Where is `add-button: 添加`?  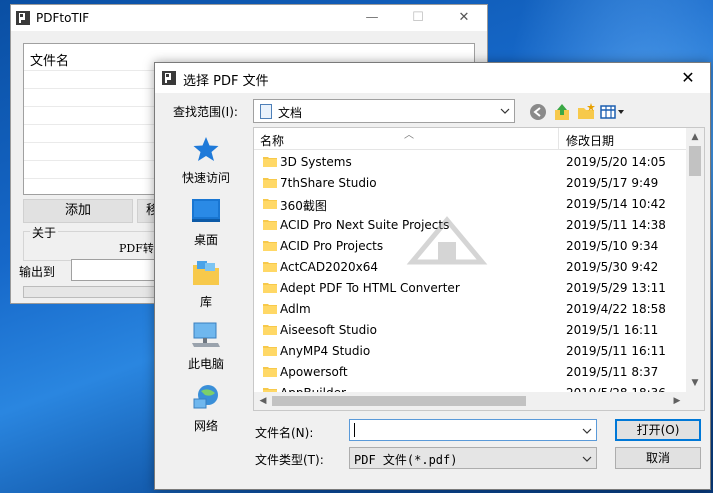
add-button: 添加 is located at coordinates (78, 211).